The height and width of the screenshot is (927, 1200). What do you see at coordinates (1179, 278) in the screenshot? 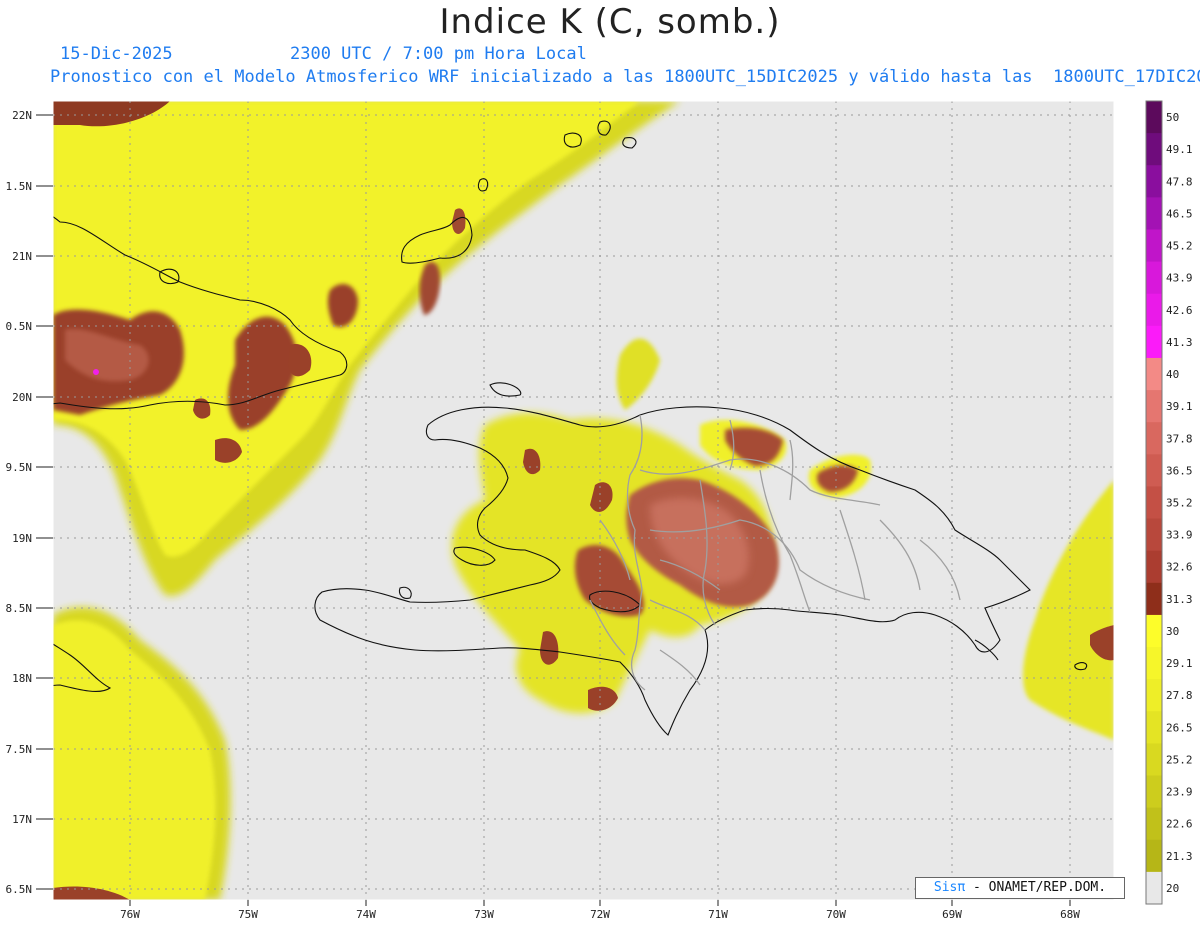
I see `legend-label: 43.9` at bounding box center [1179, 278].